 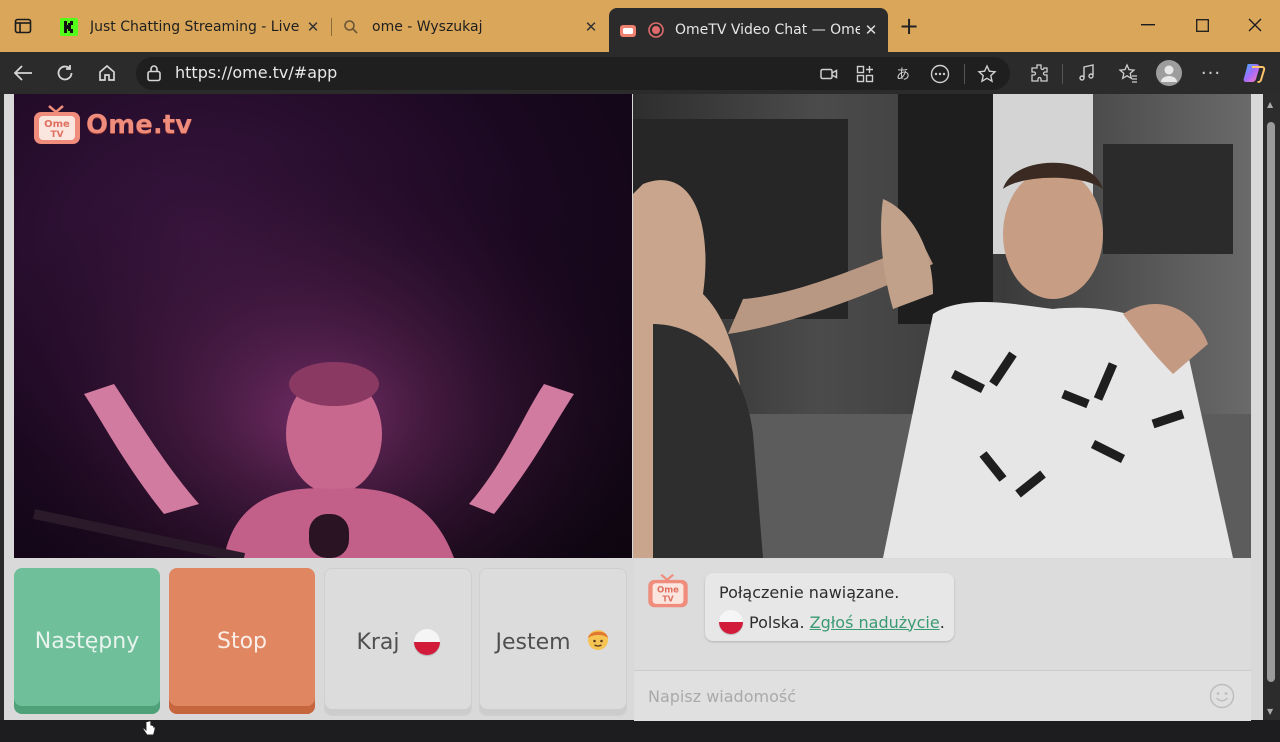 What do you see at coordinates (69, 27) in the screenshot?
I see `kick-icon` at bounding box center [69, 27].